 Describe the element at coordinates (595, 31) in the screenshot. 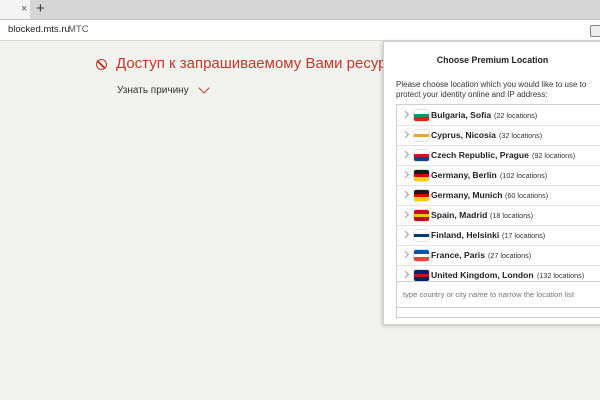

I see `extension-icon` at that location.